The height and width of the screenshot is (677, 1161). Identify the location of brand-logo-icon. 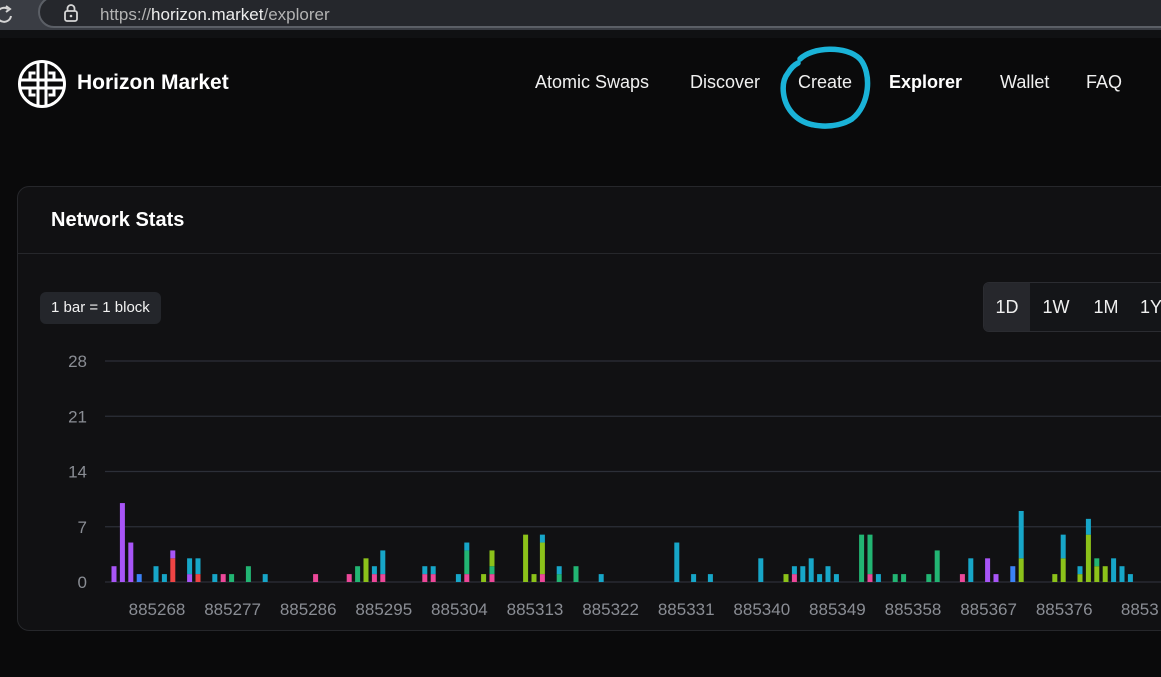
(42, 84).